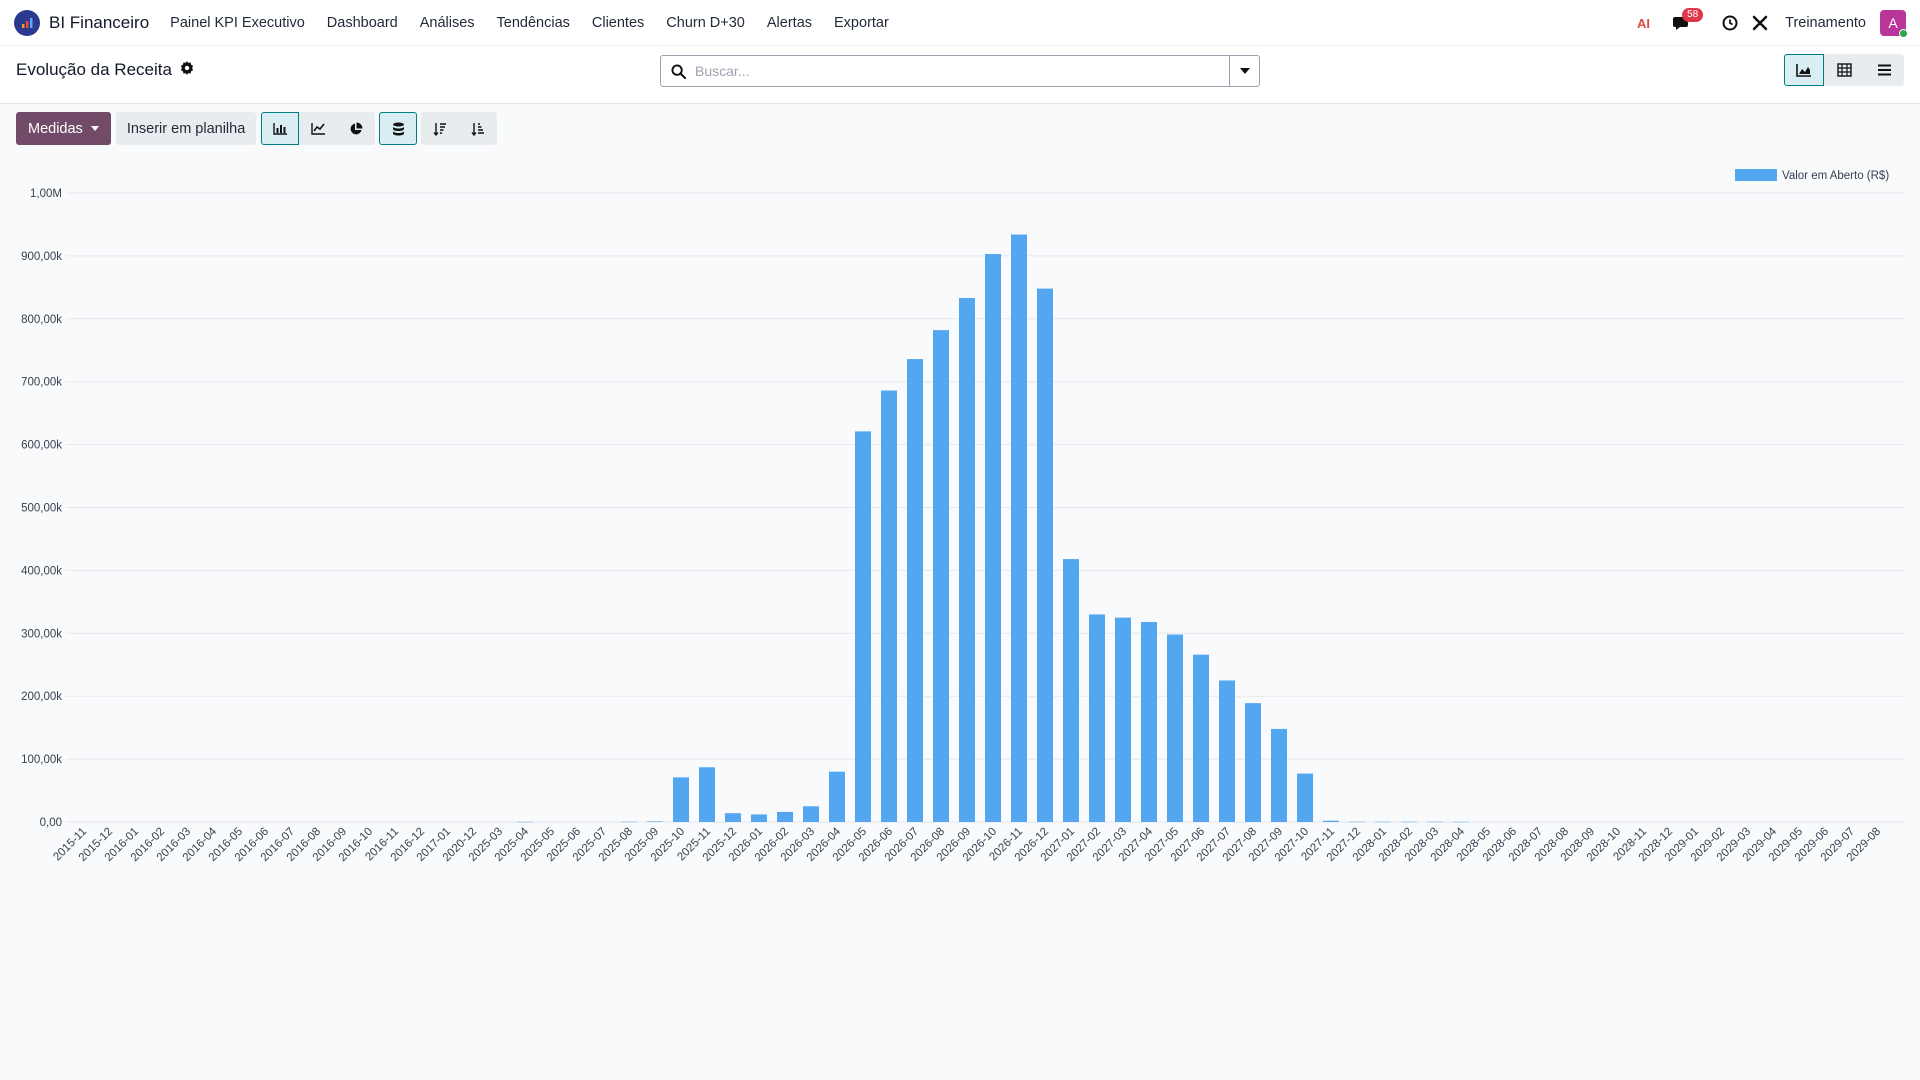 The image size is (1920, 1080). Describe the element at coordinates (678, 71) in the screenshot. I see `search-icon` at that location.